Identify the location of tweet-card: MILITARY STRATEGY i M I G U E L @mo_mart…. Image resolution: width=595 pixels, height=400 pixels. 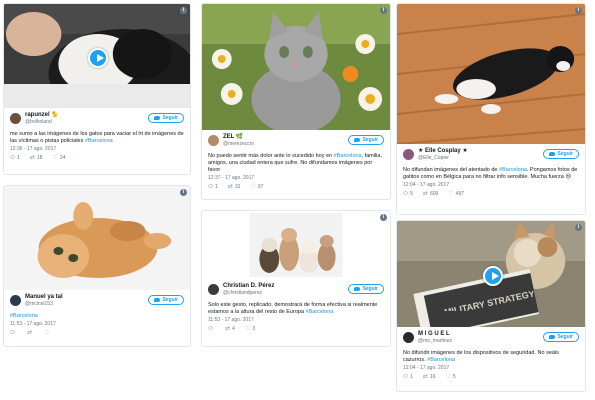
(491, 306).